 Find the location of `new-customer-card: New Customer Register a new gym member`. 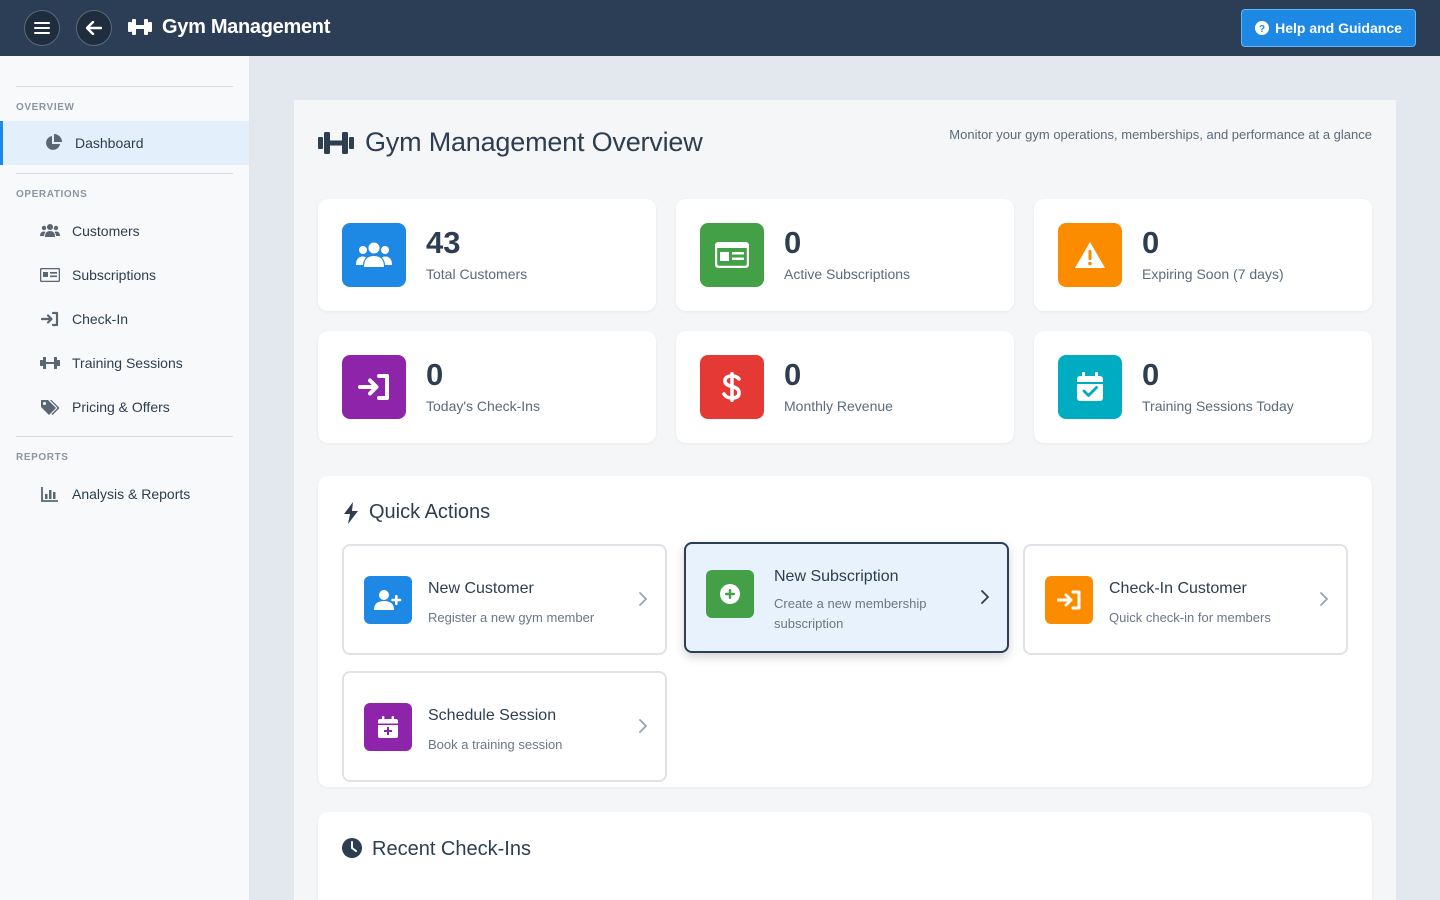

new-customer-card: New Customer Register a new gym member is located at coordinates (504, 599).